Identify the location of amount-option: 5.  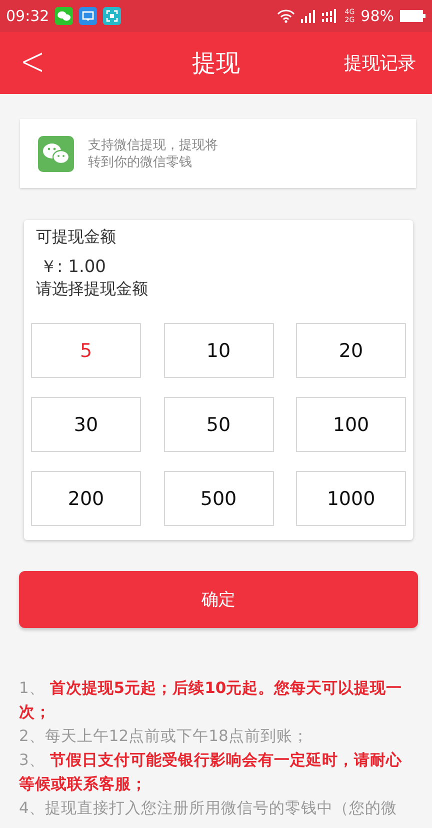
(86, 350).